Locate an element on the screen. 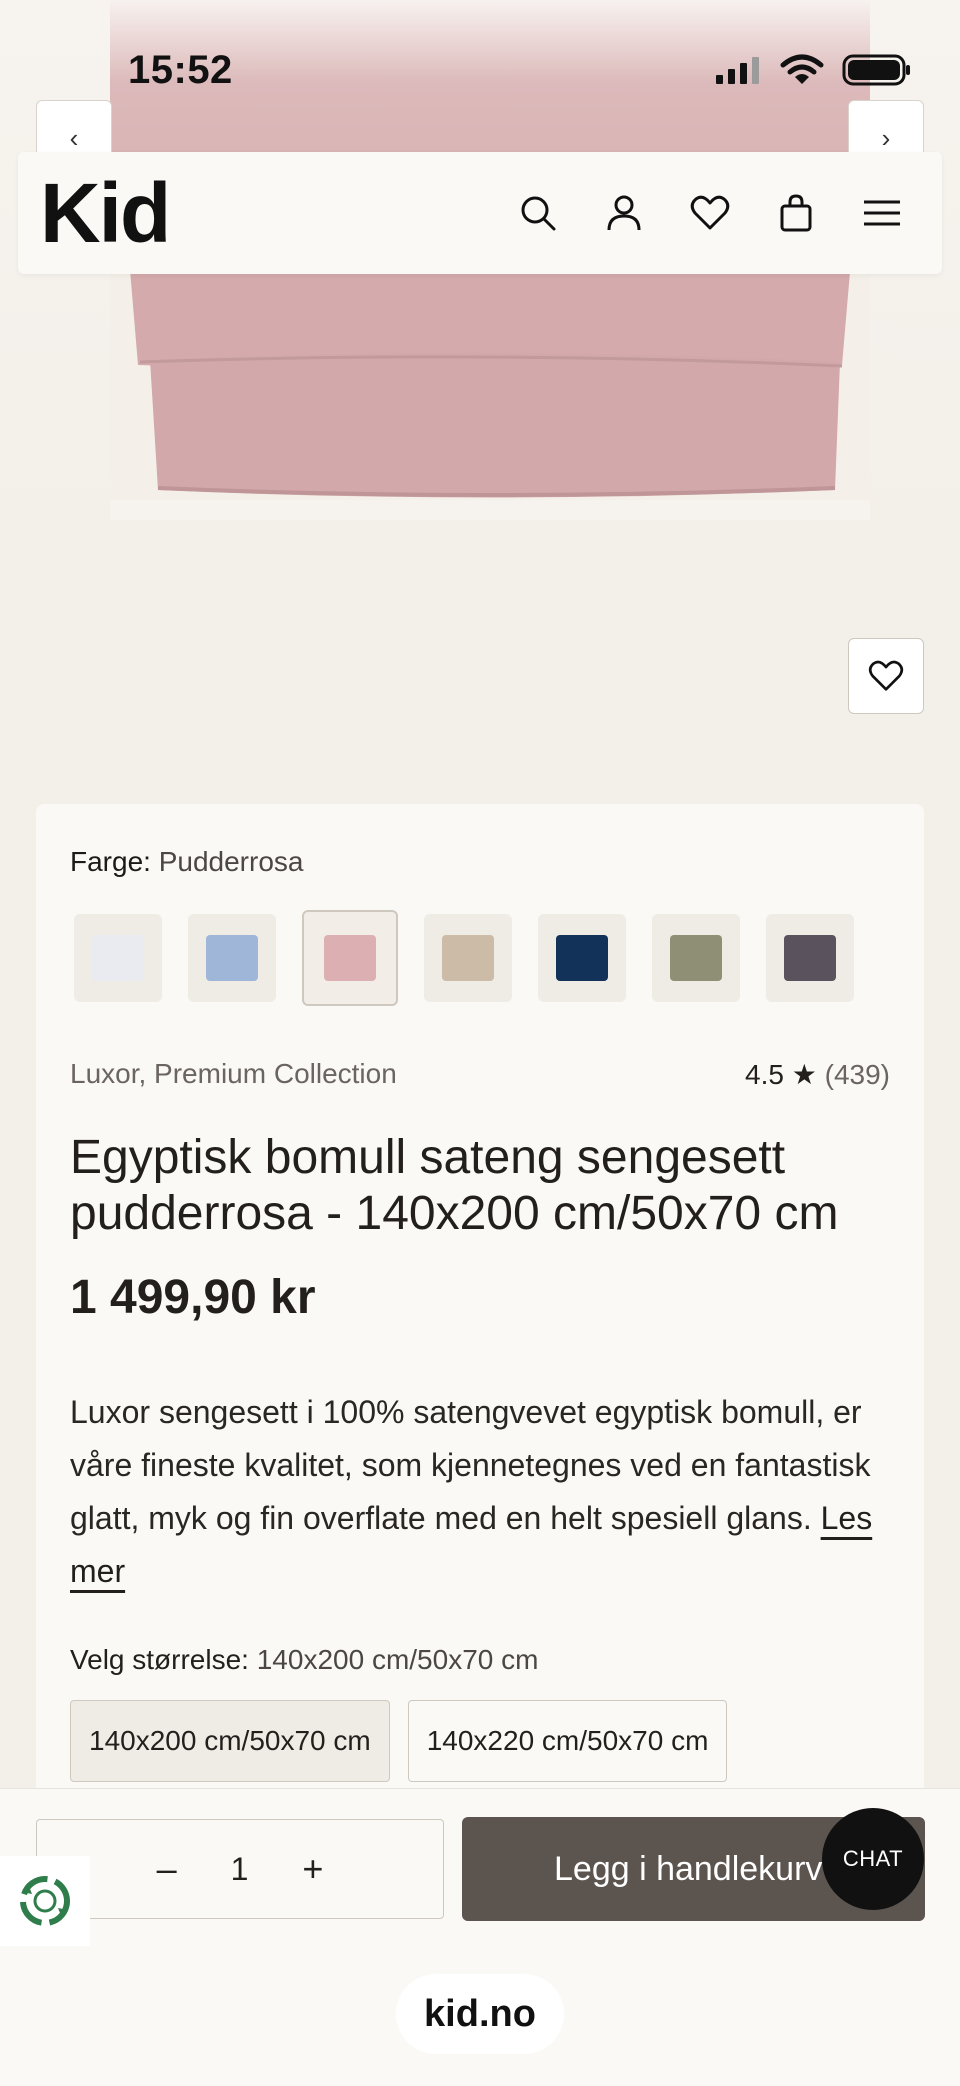  add-to-wishlist-button is located at coordinates (886, 676).